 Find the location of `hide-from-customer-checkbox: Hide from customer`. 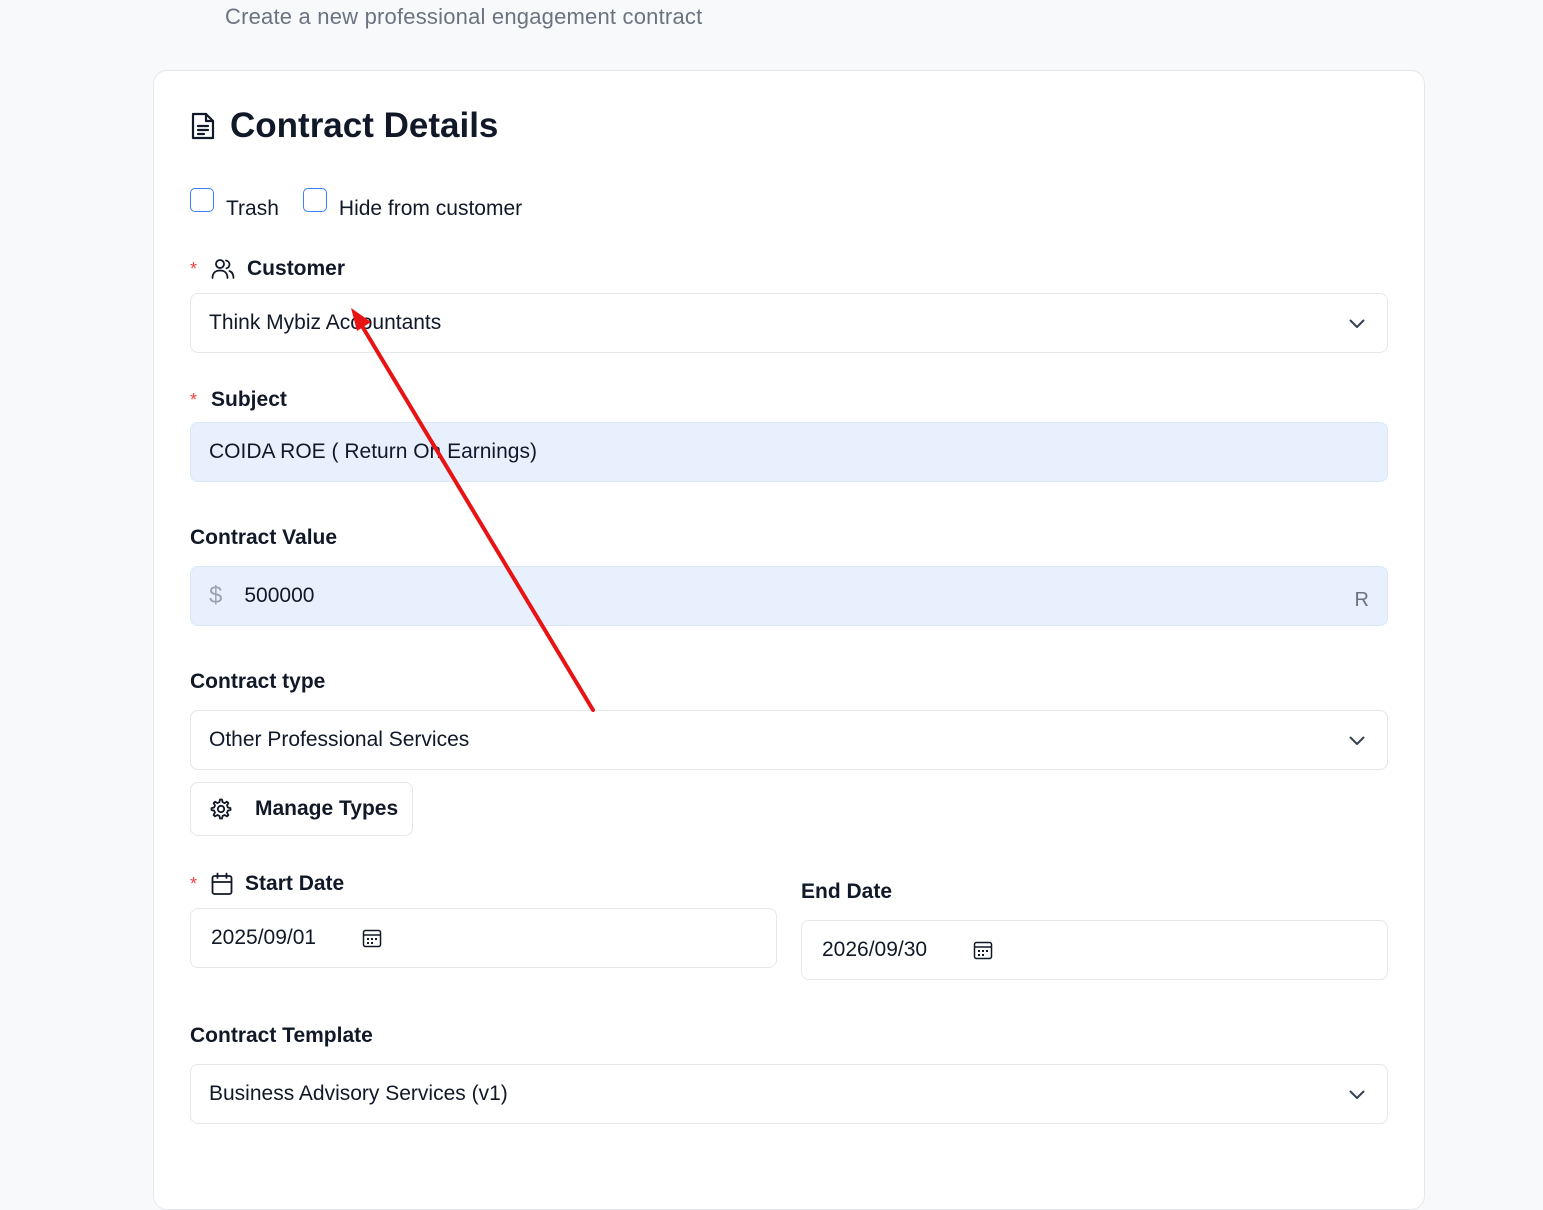

hide-from-customer-checkbox: Hide from customer is located at coordinates (412, 204).